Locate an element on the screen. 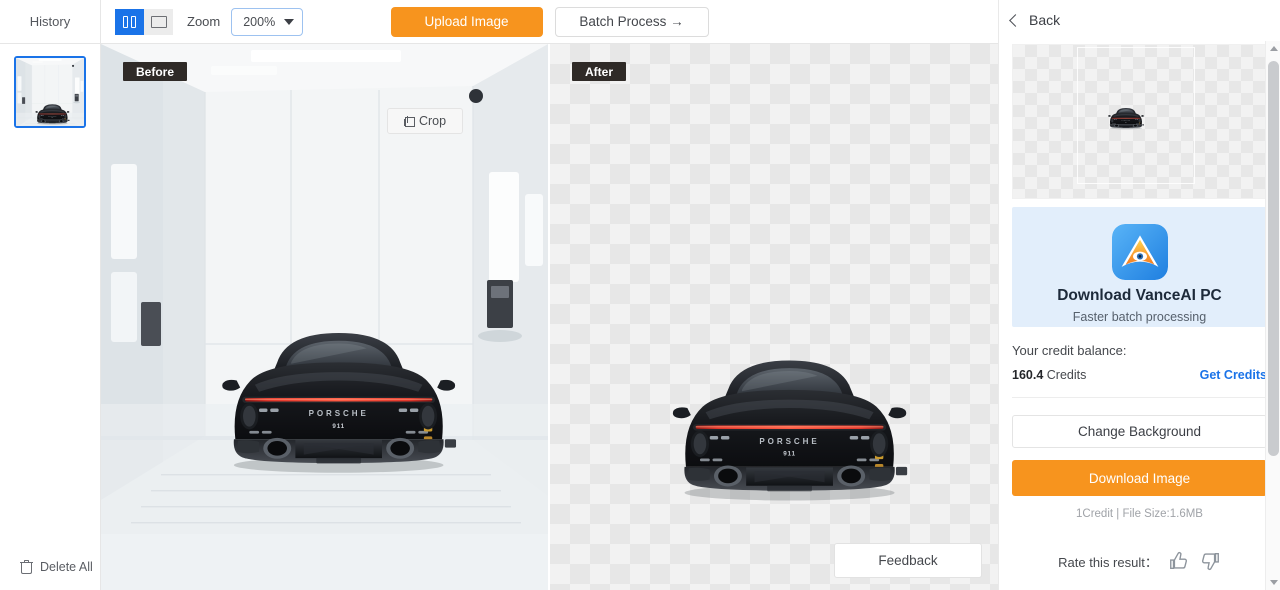 The image size is (1280, 590). zoom-select: 200% is located at coordinates (267, 21).